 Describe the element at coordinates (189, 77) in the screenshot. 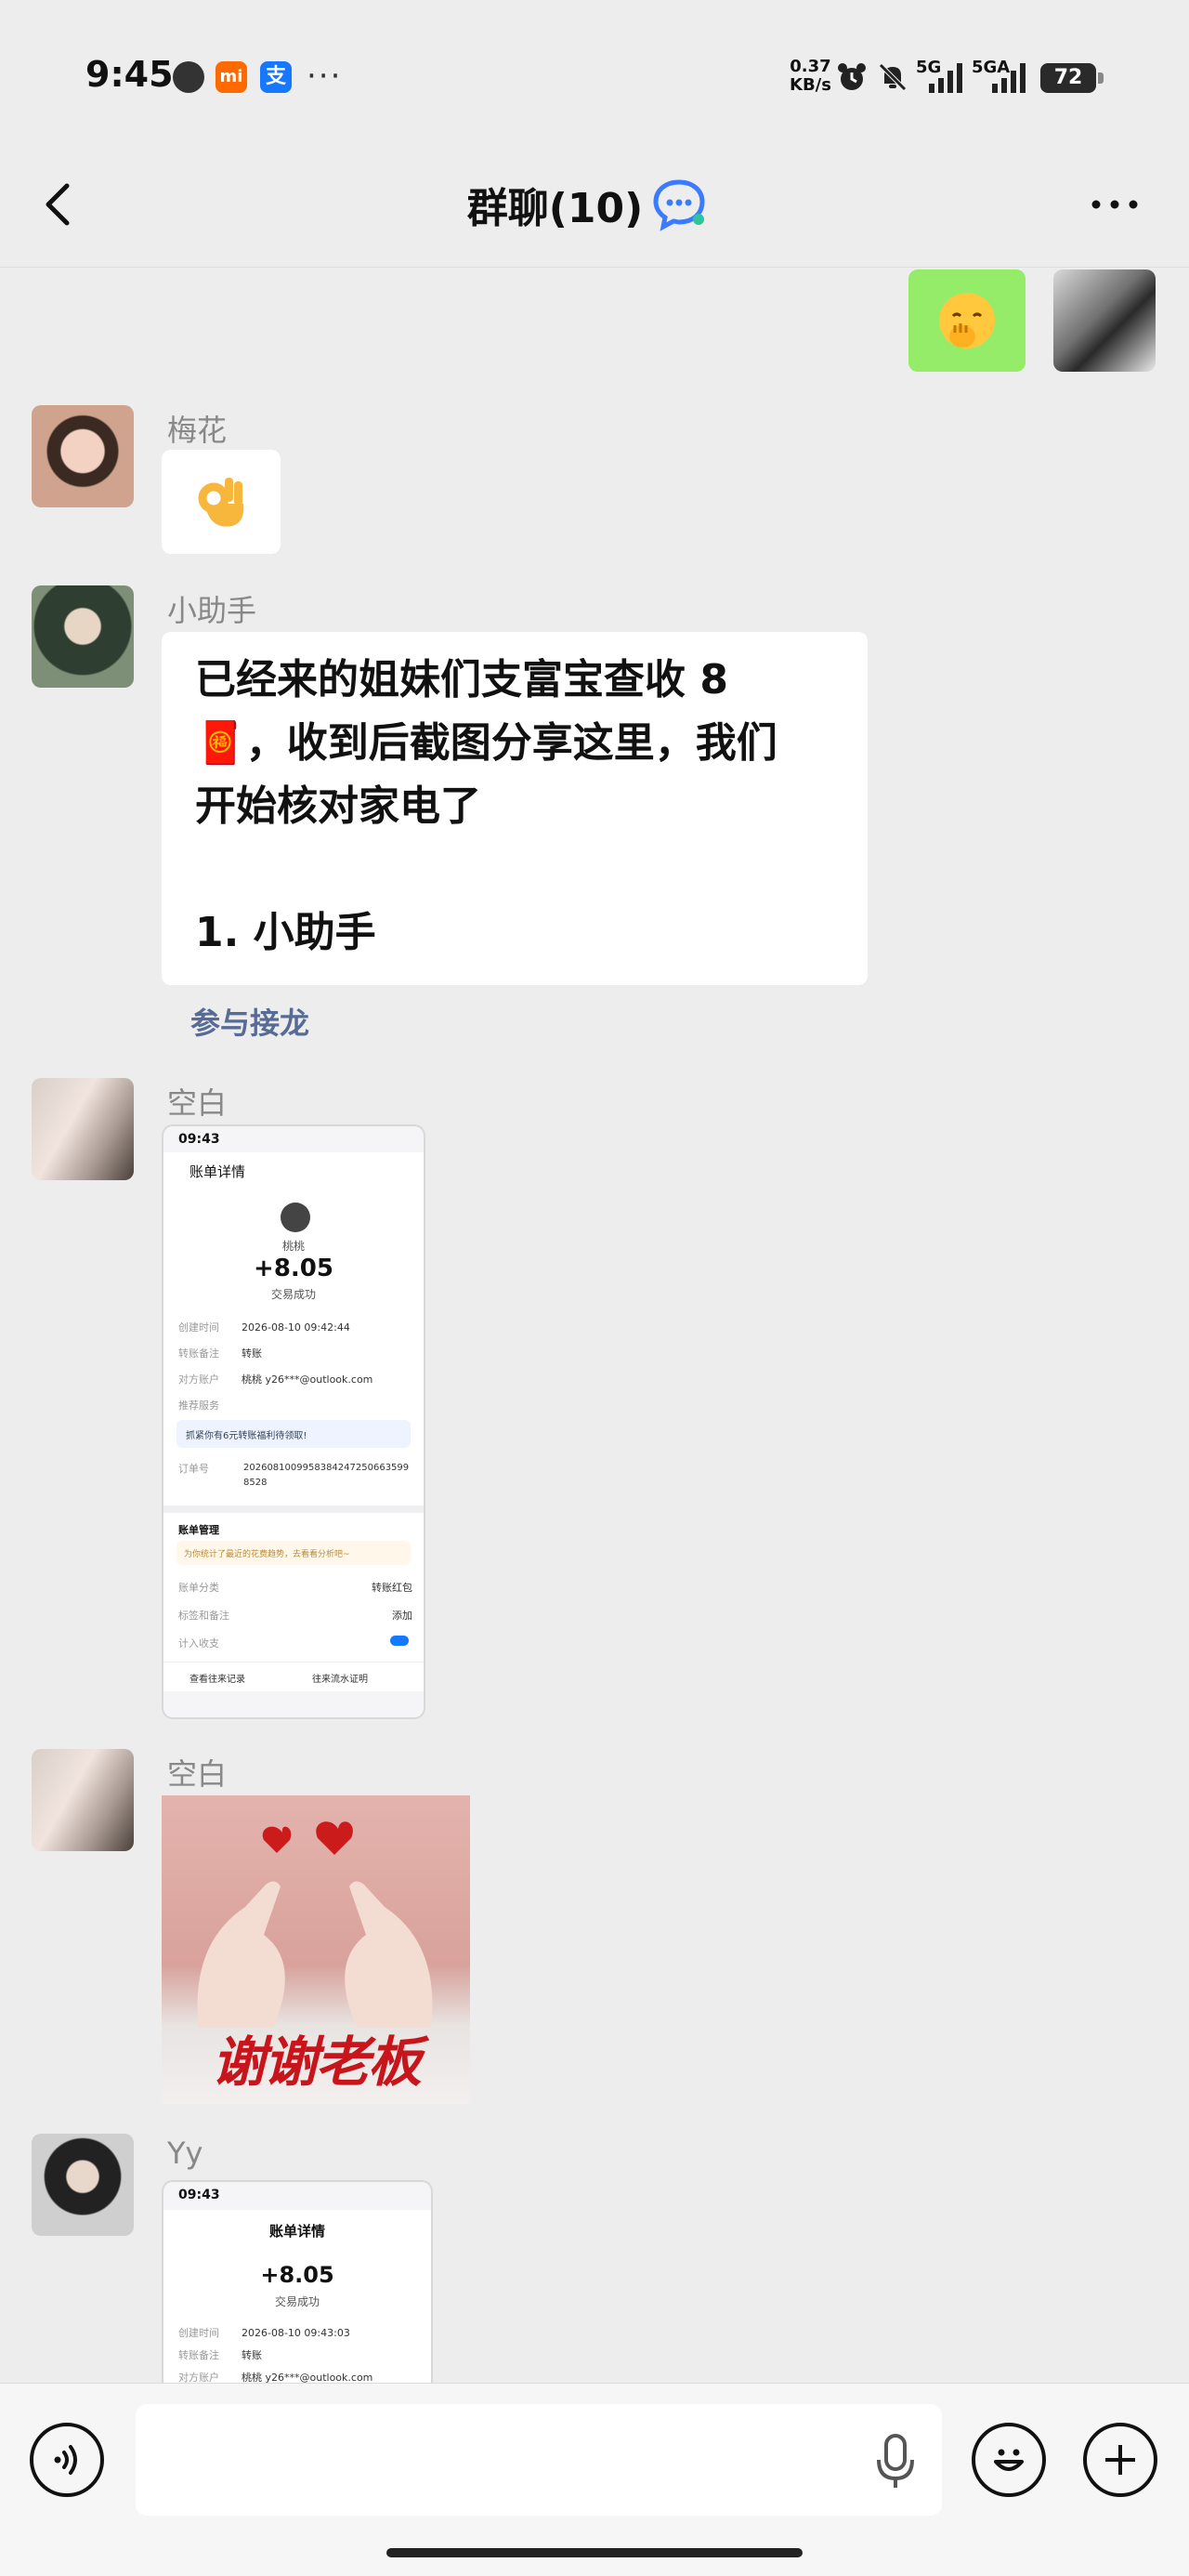

I see `clock-app-icon` at that location.